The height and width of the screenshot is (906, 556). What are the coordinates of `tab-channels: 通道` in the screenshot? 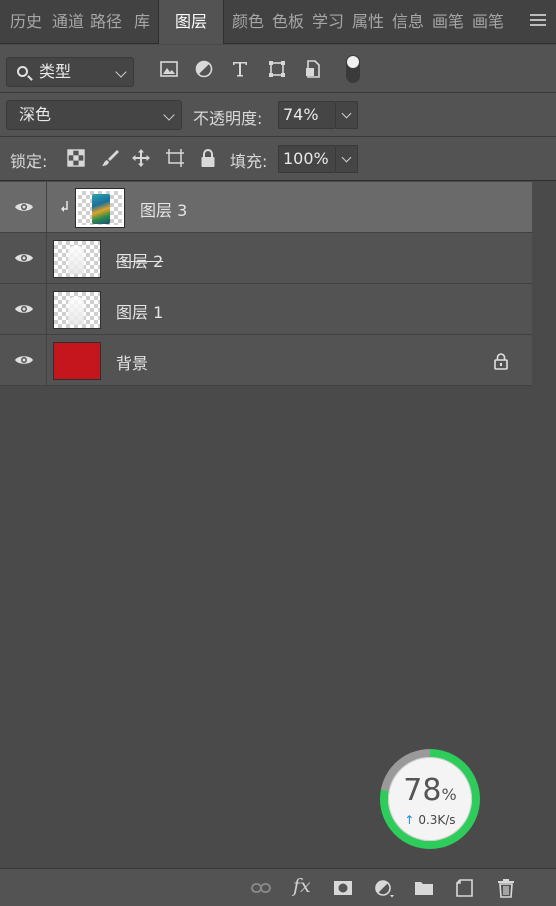 It's located at (68, 22).